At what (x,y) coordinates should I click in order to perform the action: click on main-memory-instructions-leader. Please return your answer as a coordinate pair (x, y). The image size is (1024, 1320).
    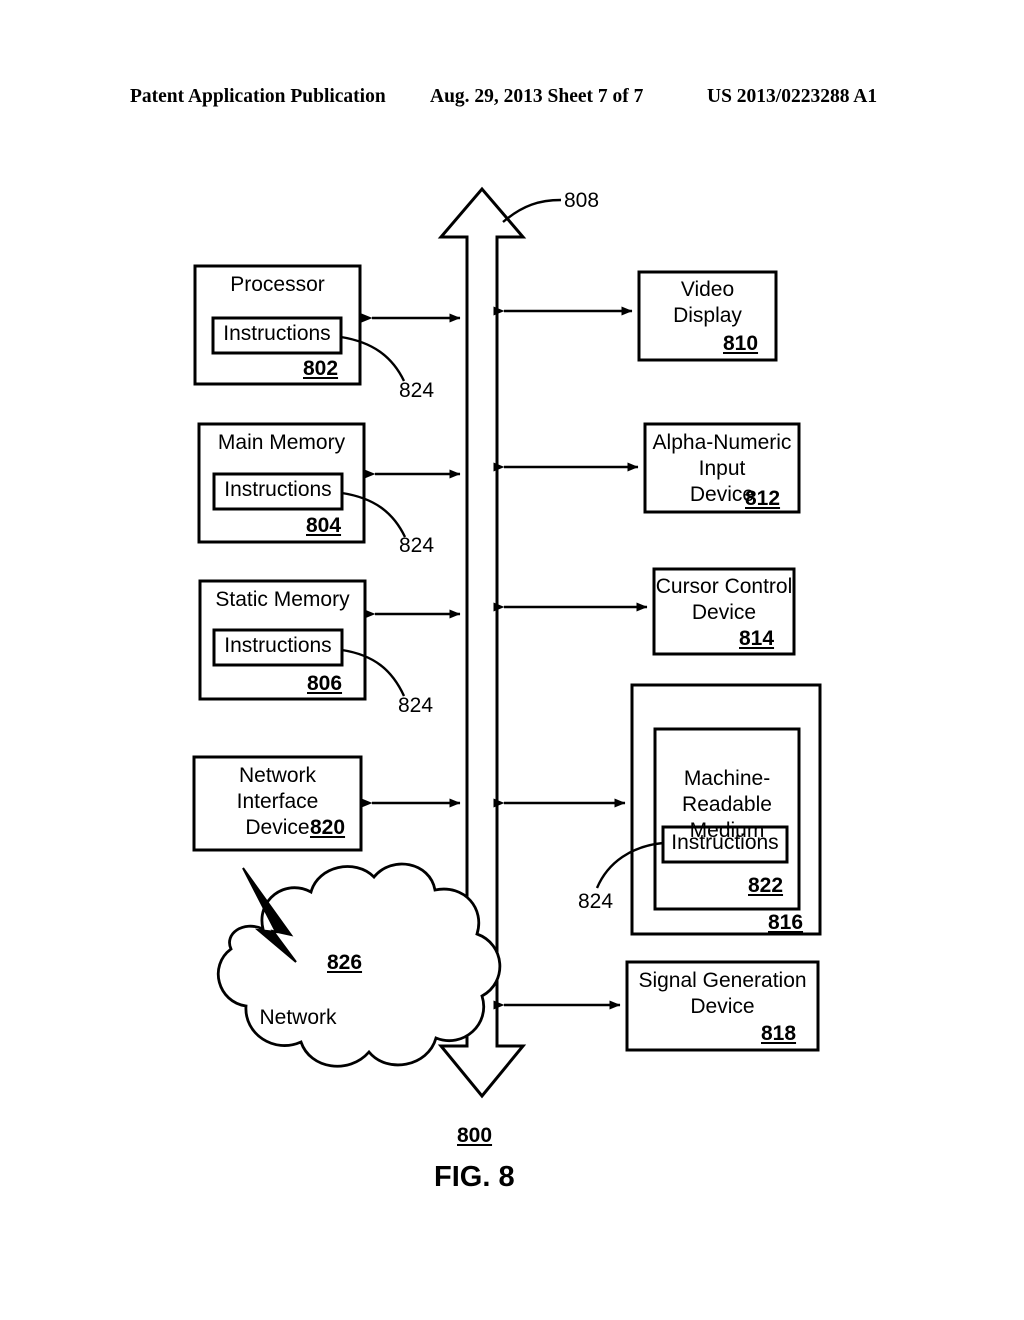
    Looking at the image, I should click on (374, 514).